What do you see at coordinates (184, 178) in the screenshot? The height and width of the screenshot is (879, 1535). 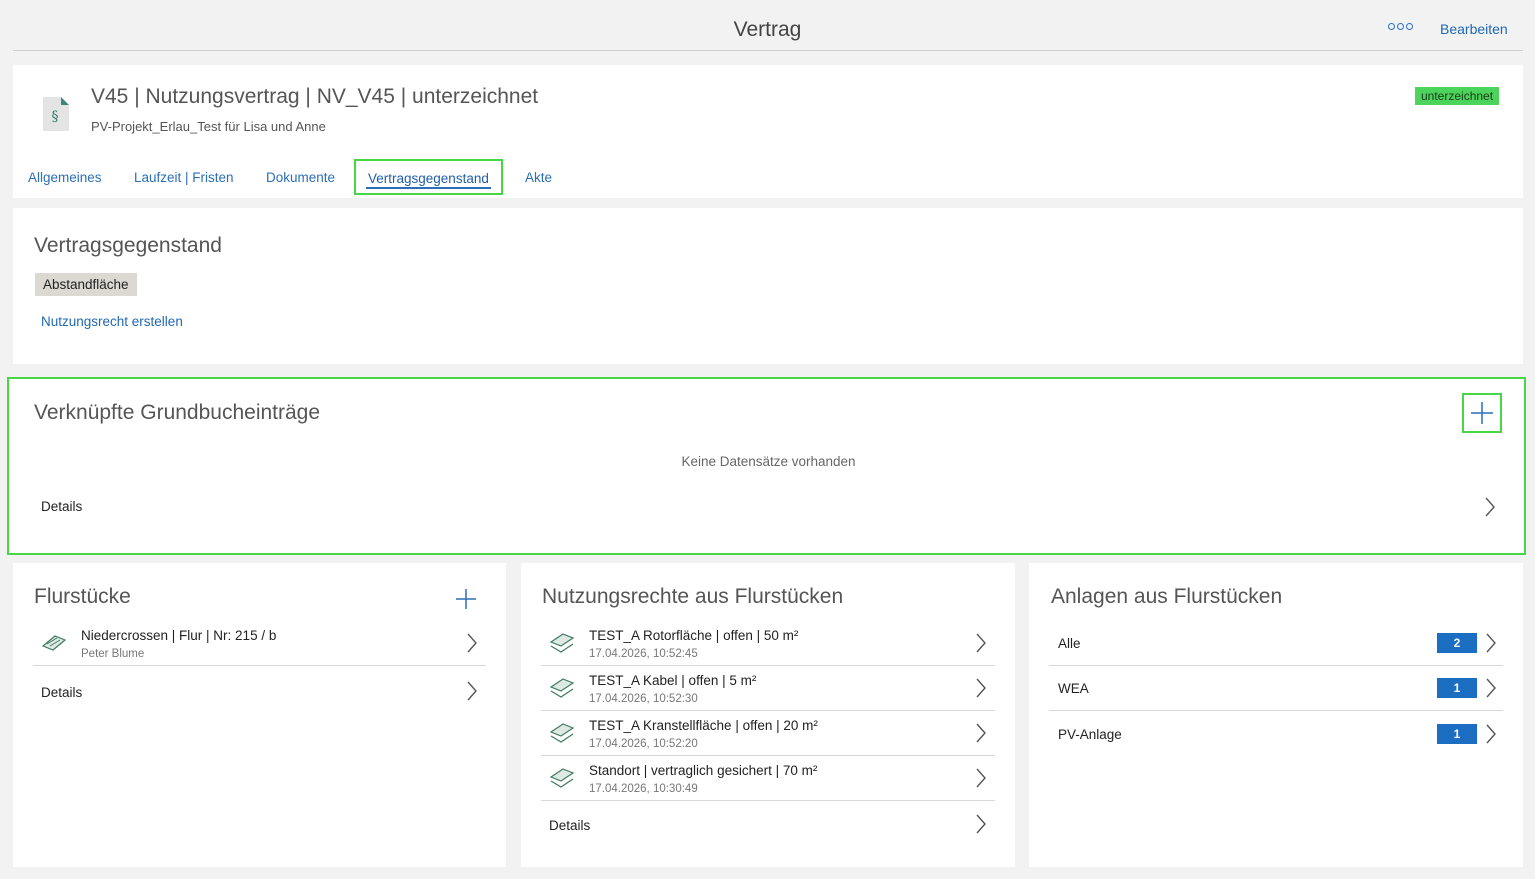 I see `tab-laufzeit-fristen: Laufzeit | Fristen` at bounding box center [184, 178].